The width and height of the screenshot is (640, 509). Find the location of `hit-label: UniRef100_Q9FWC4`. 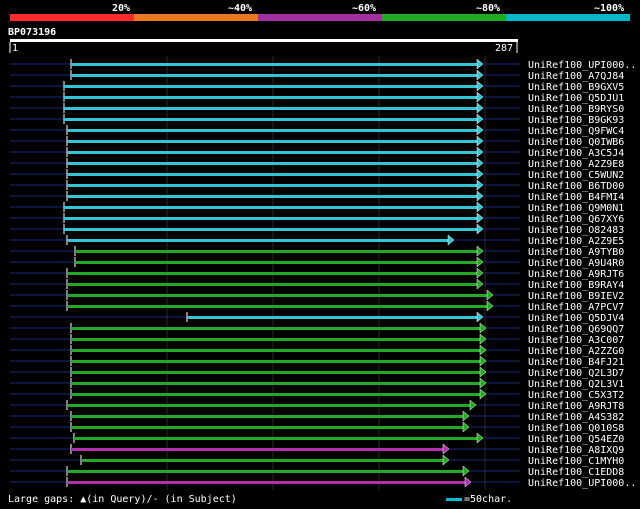

hit-label: UniRef100_Q9FWC4 is located at coordinates (576, 131).